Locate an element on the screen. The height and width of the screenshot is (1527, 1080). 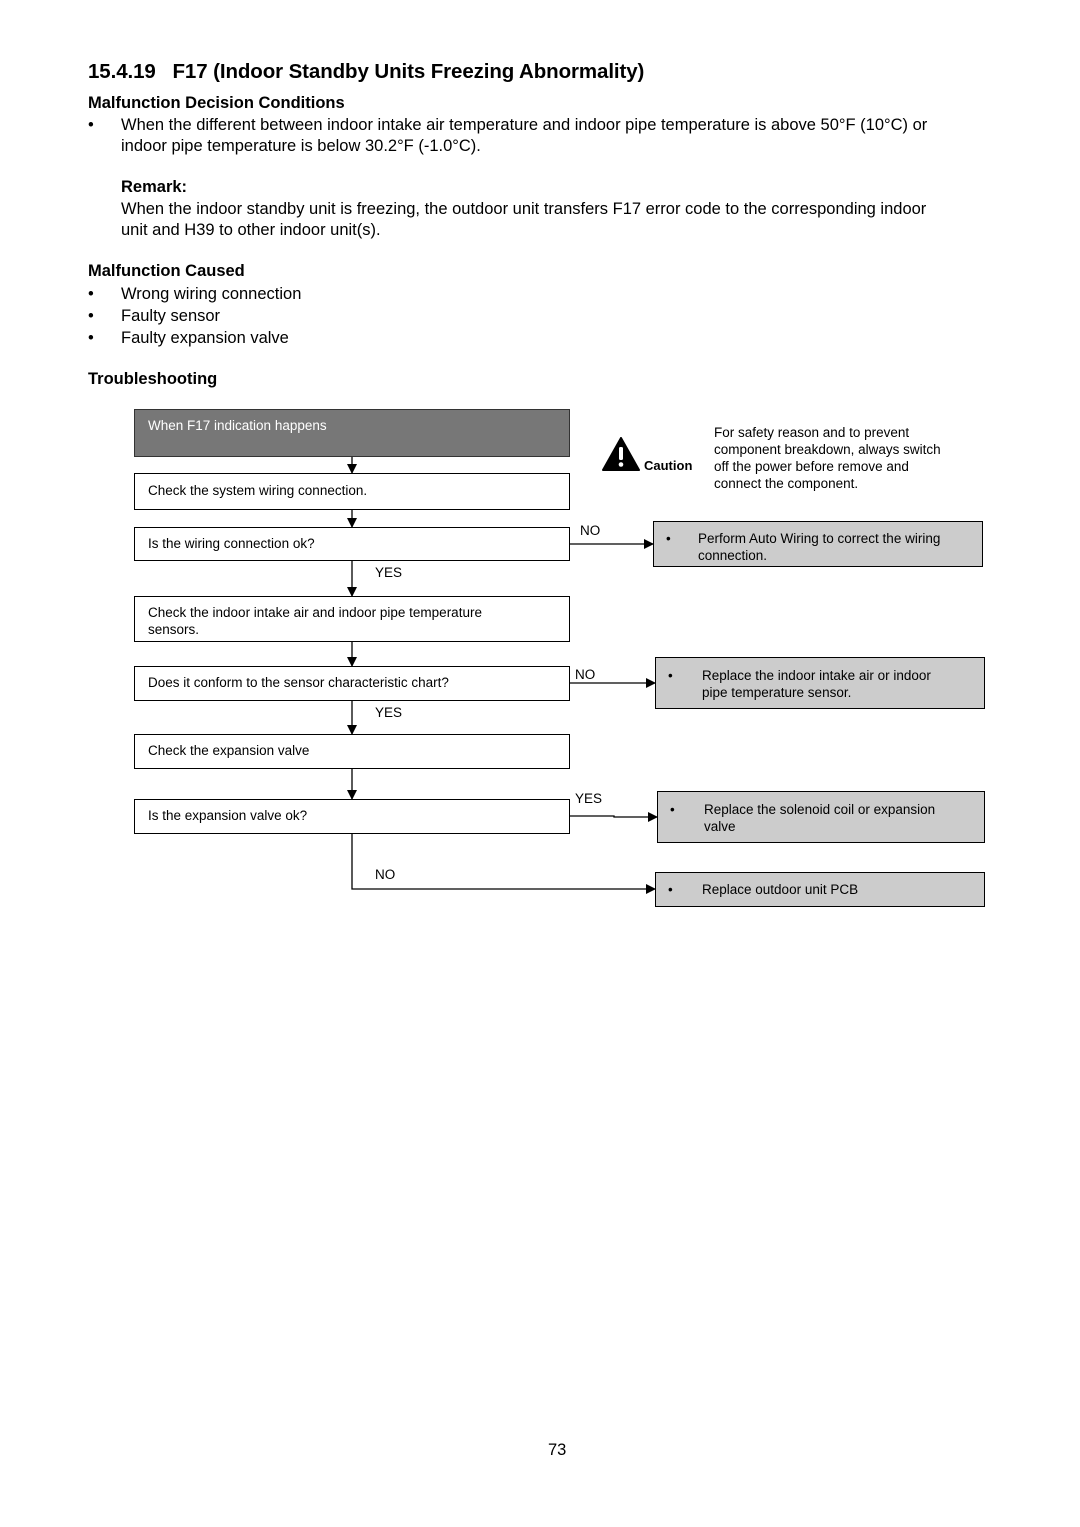
flow-decision-valve-ok: Is the expansion valve ok? is located at coordinates (352, 816).